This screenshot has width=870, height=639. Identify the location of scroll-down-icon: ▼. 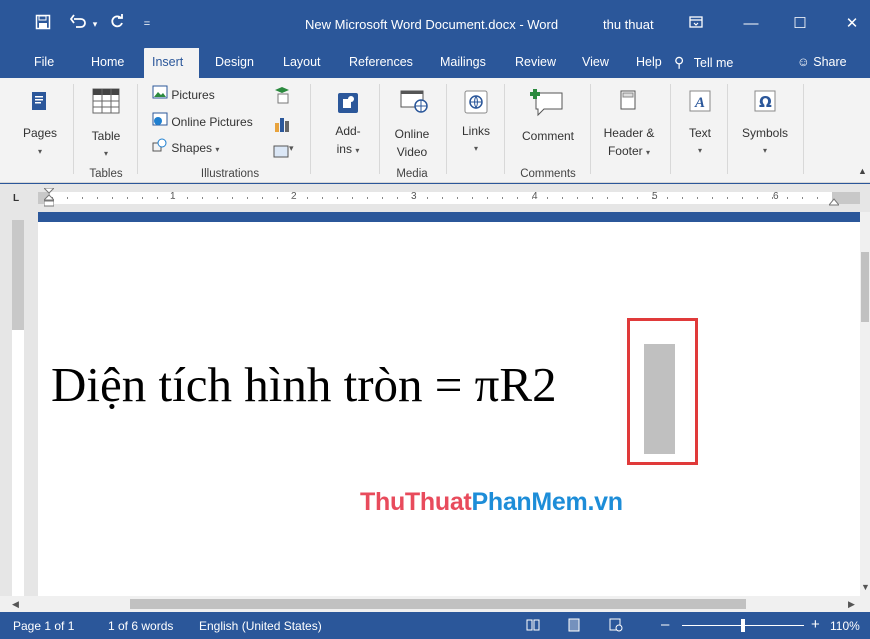
(865, 587).